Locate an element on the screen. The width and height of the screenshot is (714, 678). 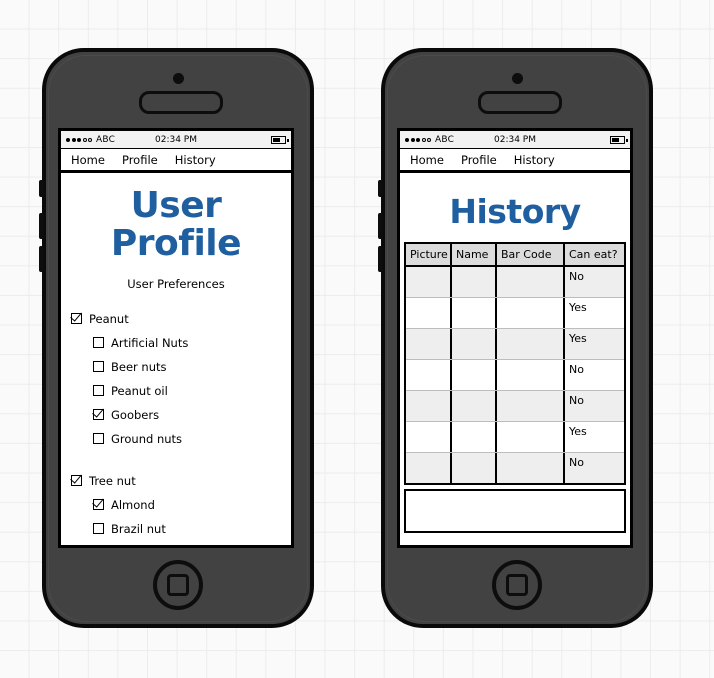
checkbox-icon-brazil-nut is located at coordinates (98, 529).